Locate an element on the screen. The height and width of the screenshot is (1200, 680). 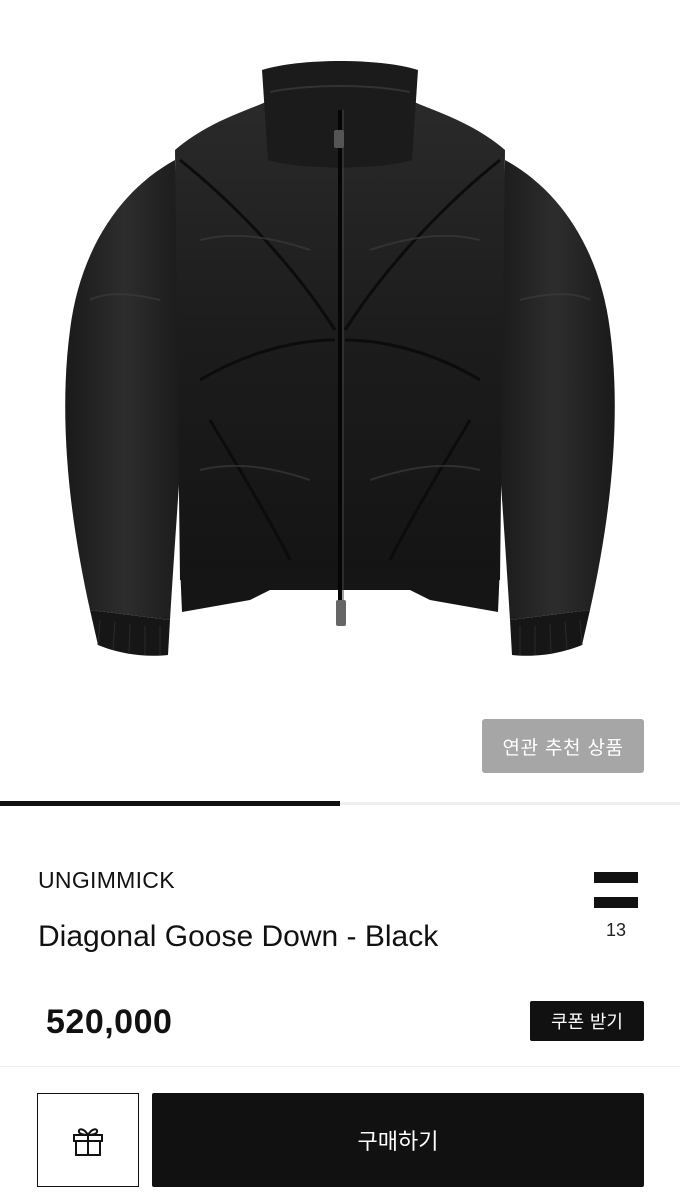
get-coupon-button: 쿠폰 받기 is located at coordinates (587, 1021).